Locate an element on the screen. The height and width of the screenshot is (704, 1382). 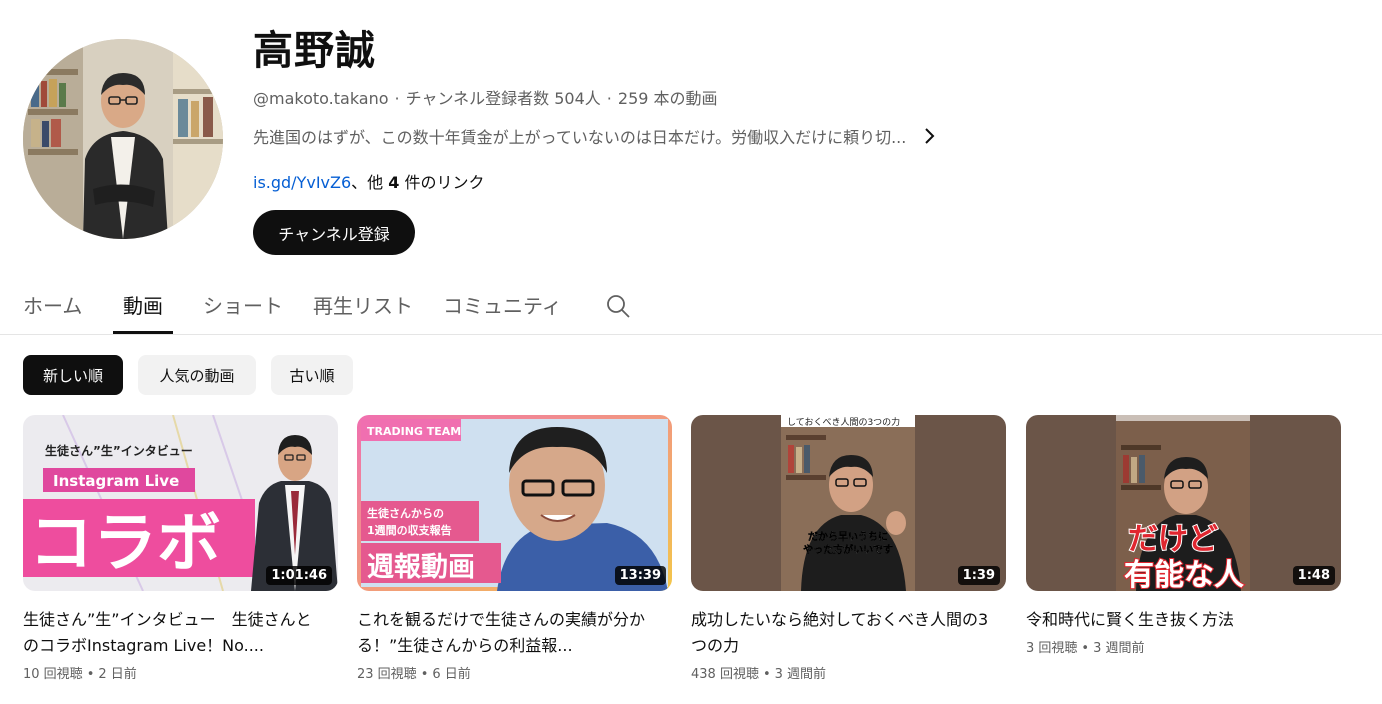
video-meta: 438 回視聴 • 3 週間前 is located at coordinates (848, 672).